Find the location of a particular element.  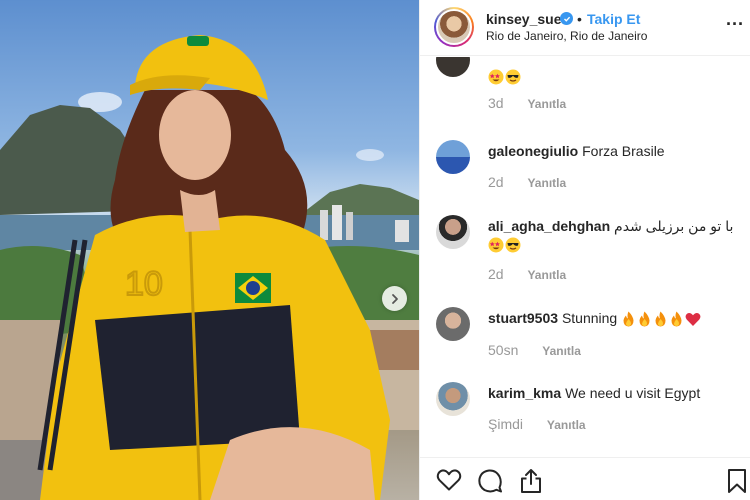

comment-time: Şimdi is located at coordinates (505, 424).